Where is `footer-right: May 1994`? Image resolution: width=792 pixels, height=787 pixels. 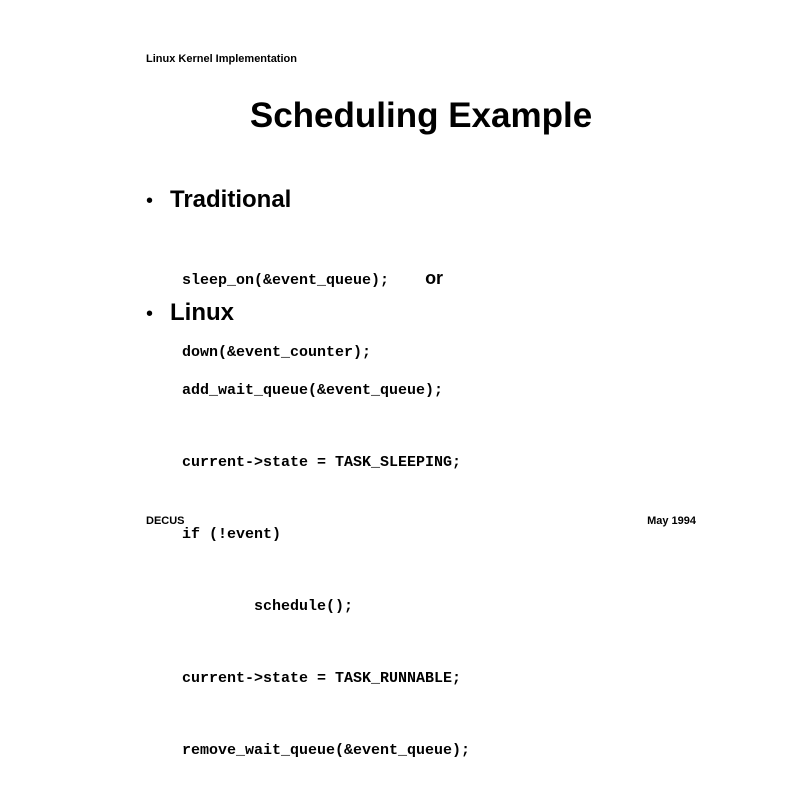 footer-right: May 1994 is located at coordinates (671, 521).